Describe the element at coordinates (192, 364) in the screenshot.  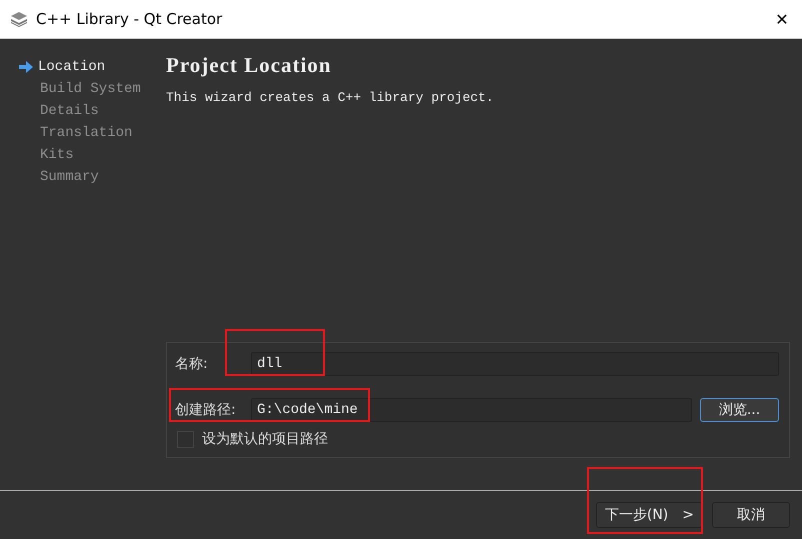
I see `name-label: 名称:` at that location.